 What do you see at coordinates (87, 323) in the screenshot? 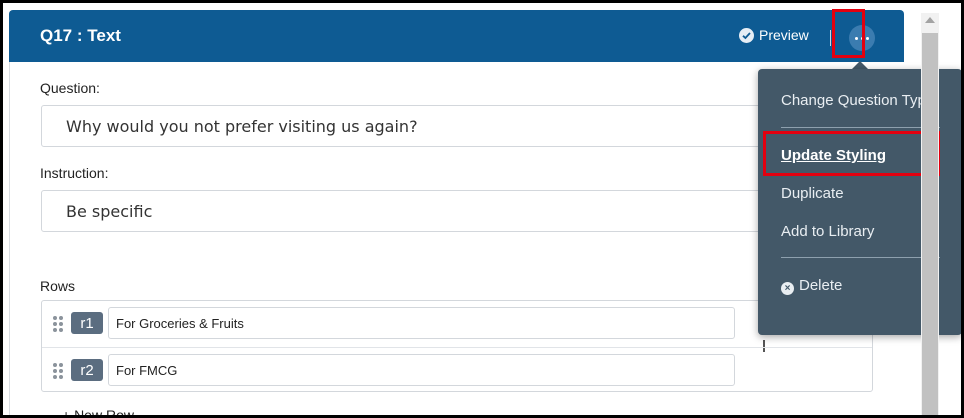
I see `row-code-badge: r1` at bounding box center [87, 323].